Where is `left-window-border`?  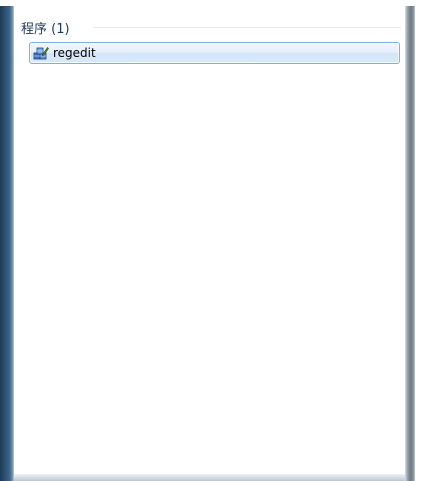 left-window-border is located at coordinates (7, 240).